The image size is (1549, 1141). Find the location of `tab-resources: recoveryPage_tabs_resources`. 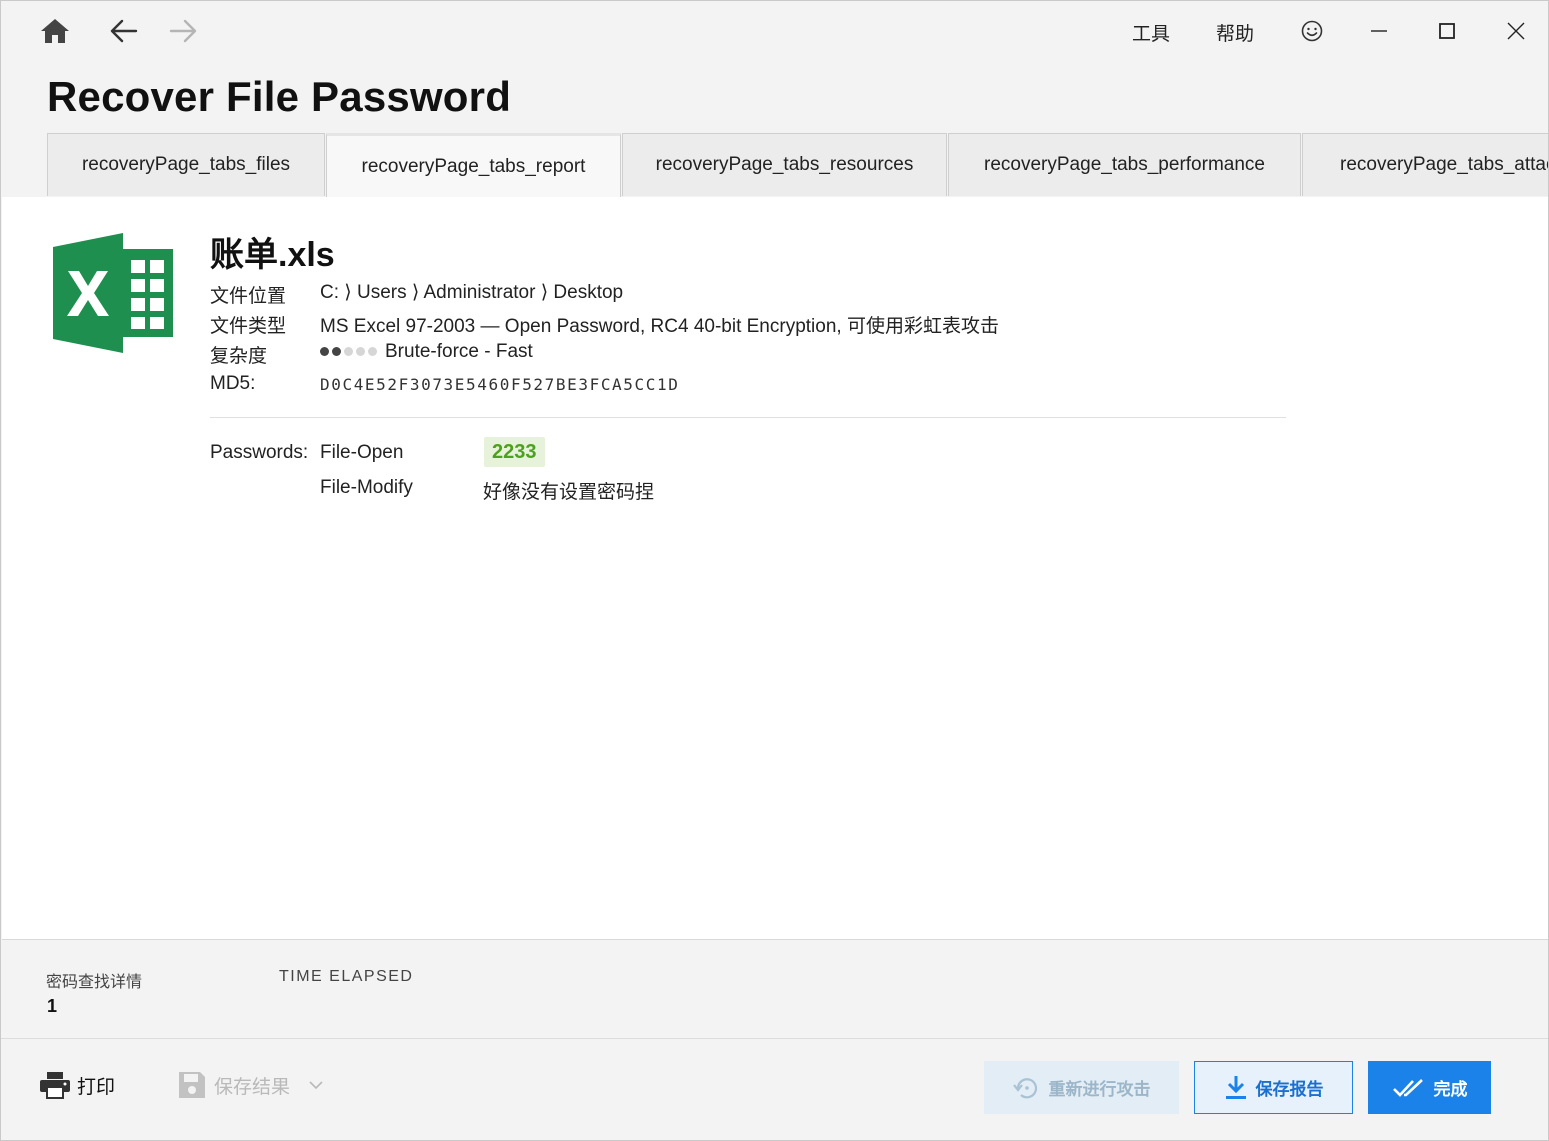

tab-resources: recoveryPage_tabs_resources is located at coordinates (784, 164).